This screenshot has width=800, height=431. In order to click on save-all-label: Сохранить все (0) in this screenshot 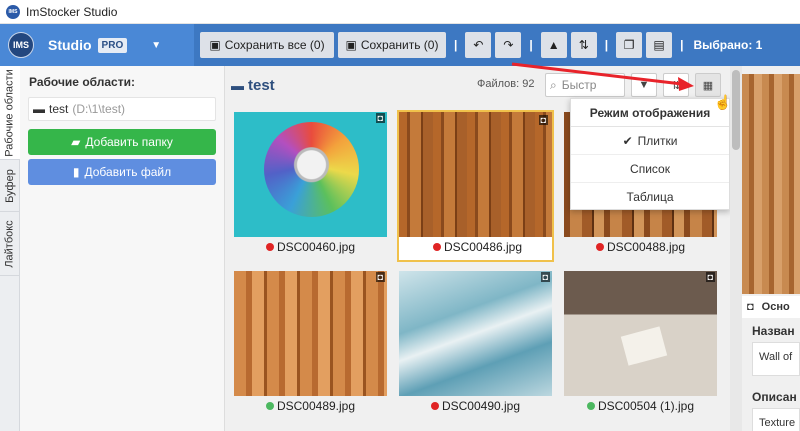, I will do `click(274, 45)`.